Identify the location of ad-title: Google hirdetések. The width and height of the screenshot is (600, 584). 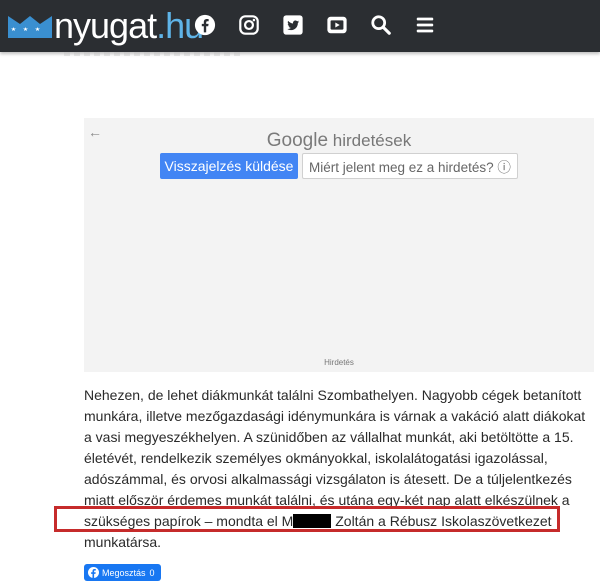
(339, 141).